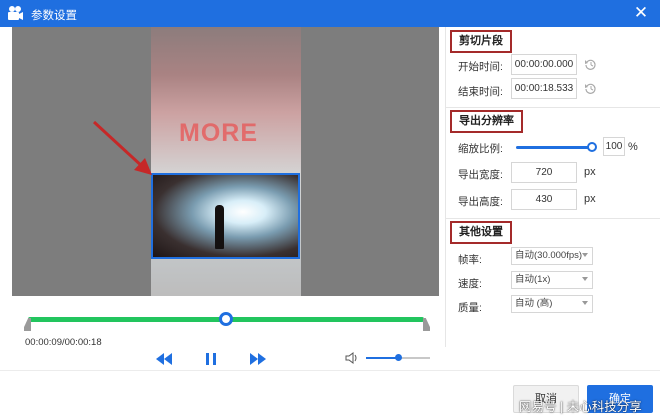  What do you see at coordinates (556, 147) in the screenshot?
I see `scale-slider` at bounding box center [556, 147].